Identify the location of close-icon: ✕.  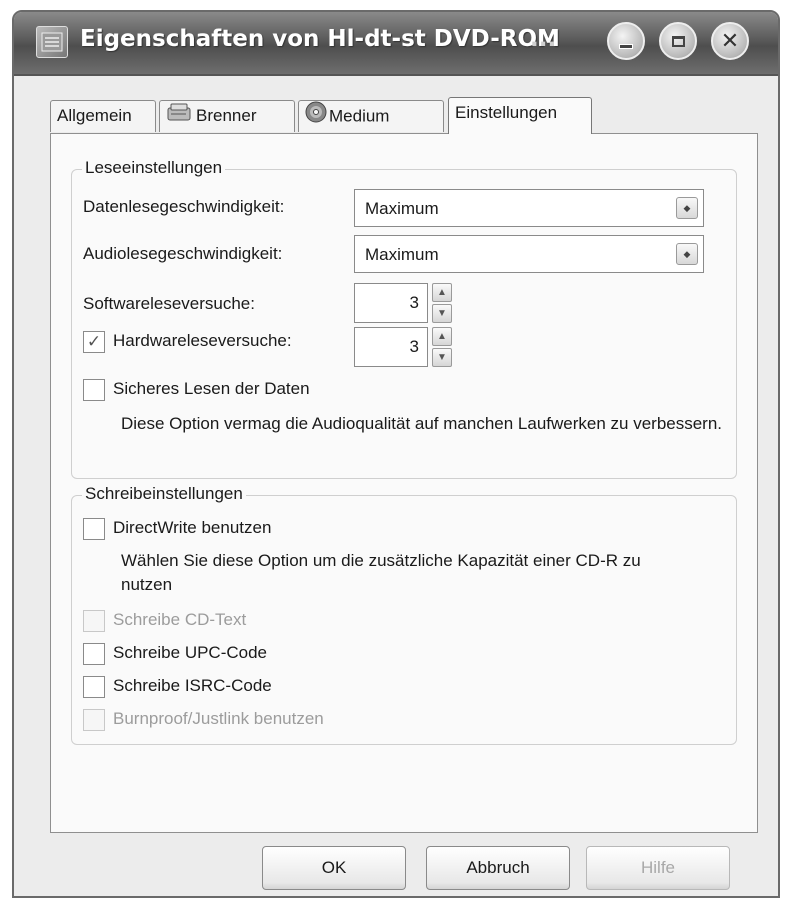
(730, 41).